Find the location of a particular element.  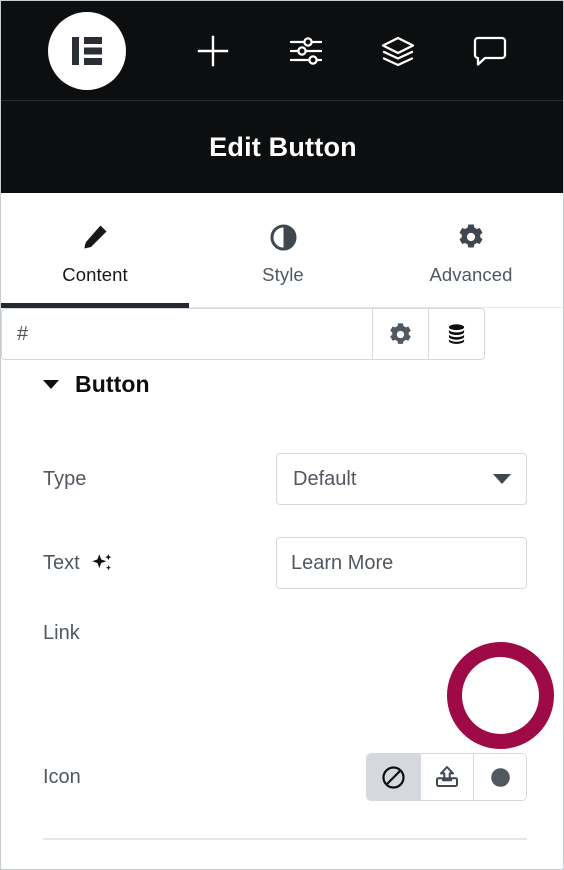

tab-advanced: Advanced is located at coordinates (470, 250).